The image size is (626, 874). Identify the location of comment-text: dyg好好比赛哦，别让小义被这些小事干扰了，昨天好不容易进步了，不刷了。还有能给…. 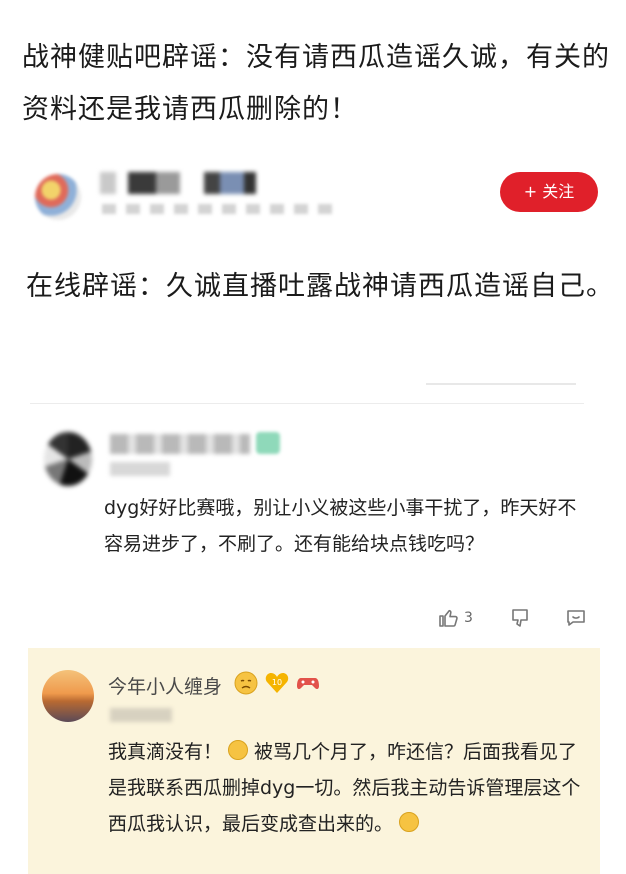
(340, 526).